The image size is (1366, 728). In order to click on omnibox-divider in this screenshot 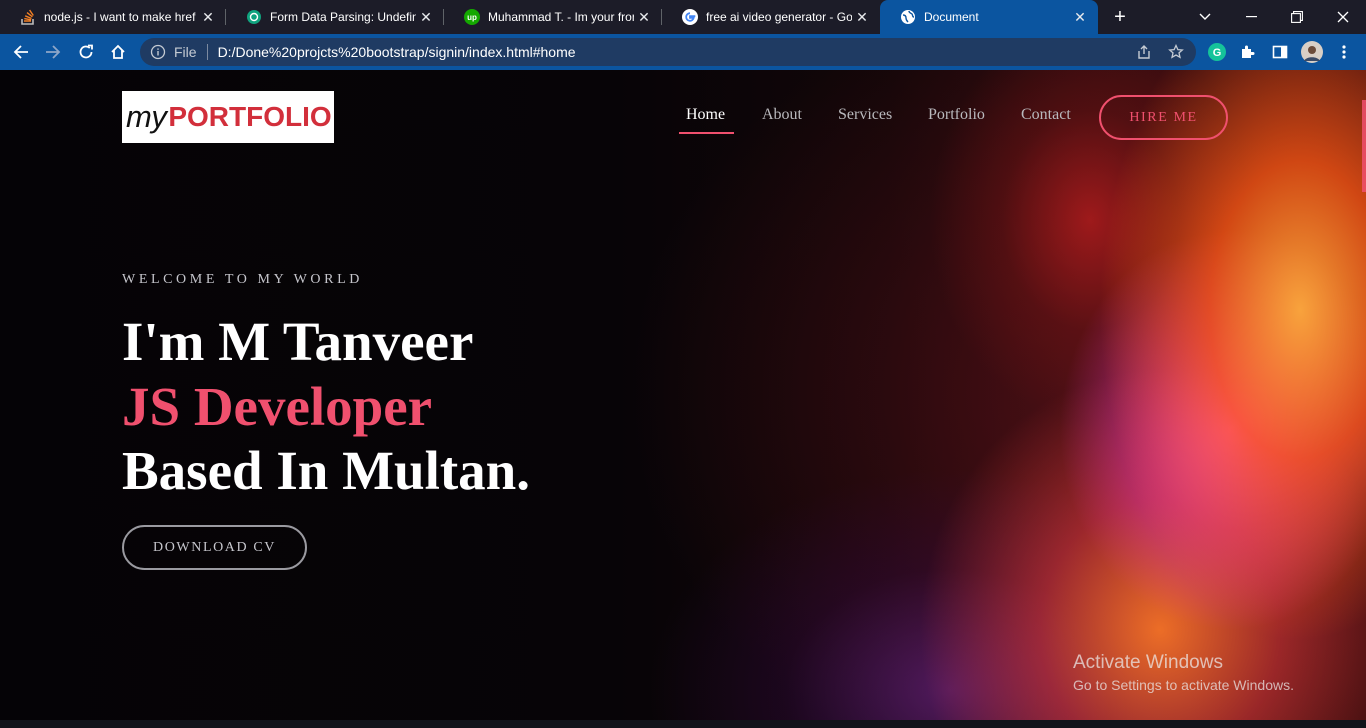, I will do `click(207, 52)`.